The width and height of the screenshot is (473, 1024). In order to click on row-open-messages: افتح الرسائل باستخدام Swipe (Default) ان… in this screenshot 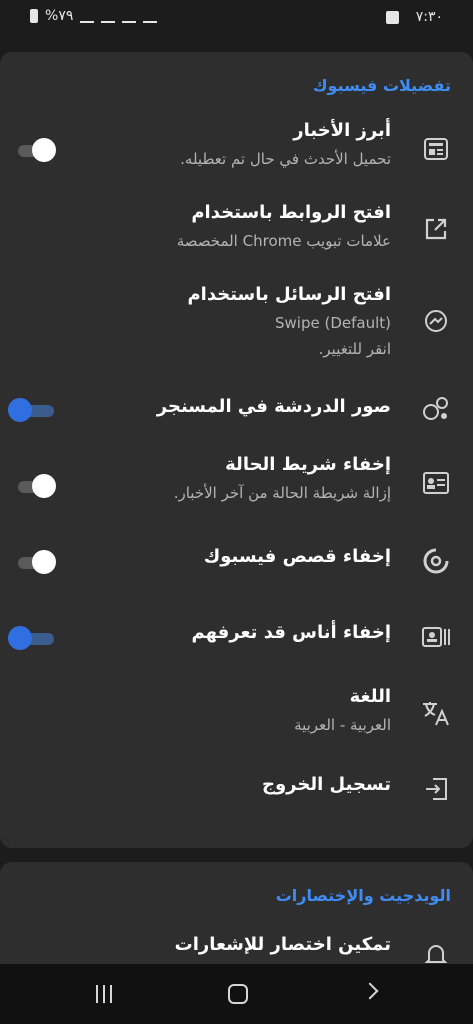, I will do `click(236, 326)`.